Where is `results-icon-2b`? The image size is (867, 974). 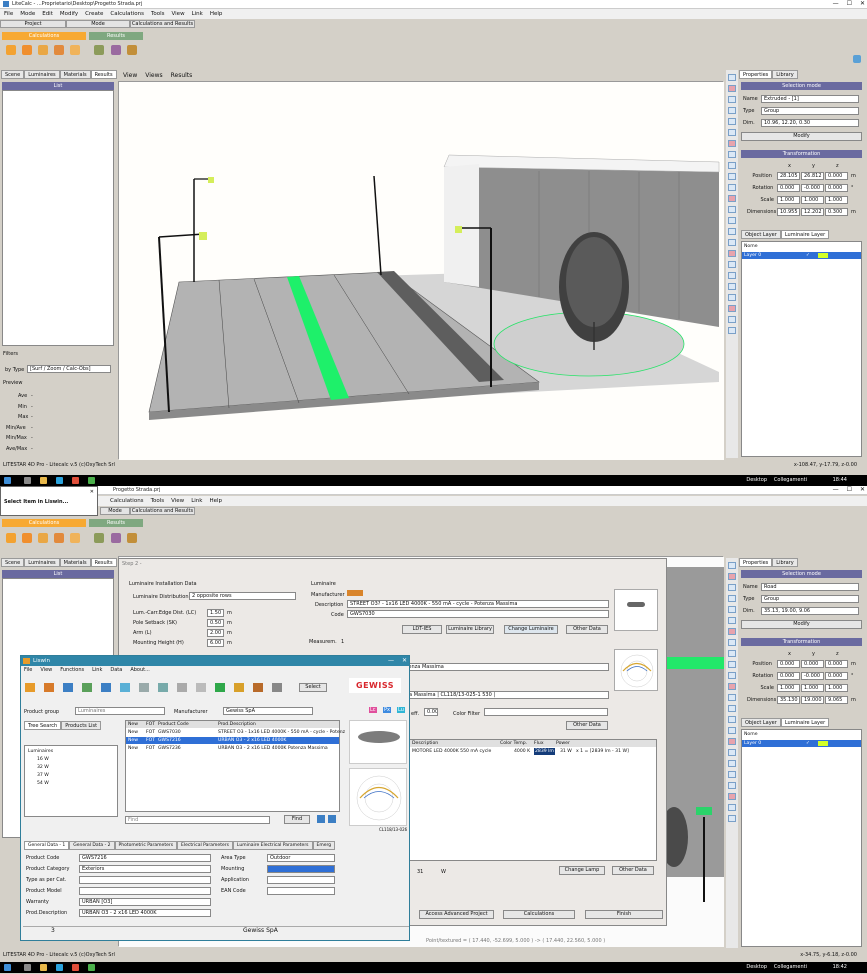
results-icon-2b is located at coordinates (116, 538).